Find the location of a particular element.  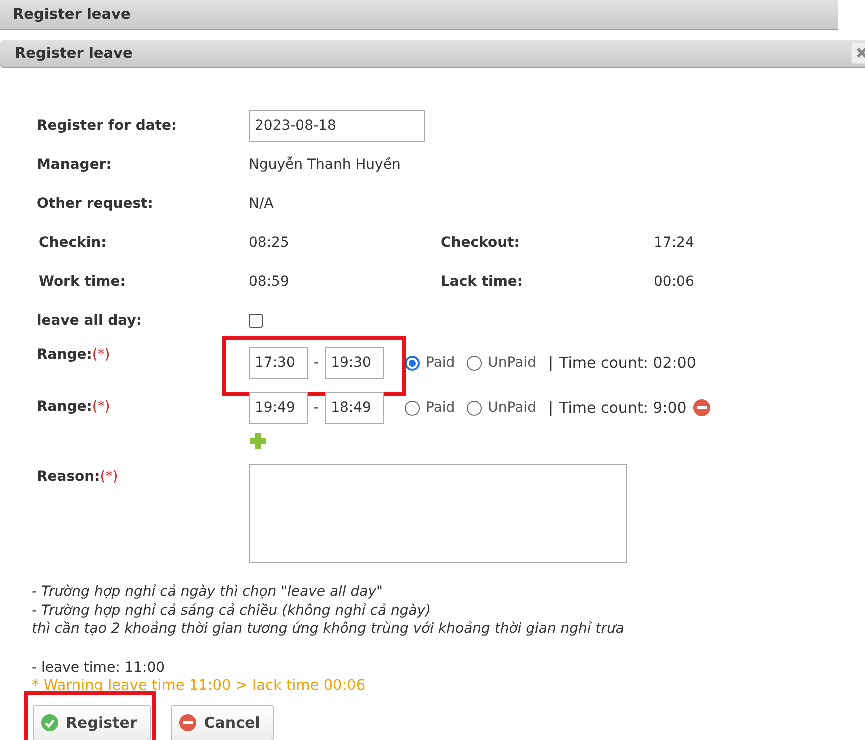

note-text: - Trường hợp nghỉ cả ngày thì chọn "leave all day" - Trường hợp nghỉ cả sáng cả chiều (không nghỉ cả ngày) thì cần tạo 2 khoảng thời gian tương ứng không trùng với khoảng thời gian nghỉ trưa is located at coordinates (329, 610).